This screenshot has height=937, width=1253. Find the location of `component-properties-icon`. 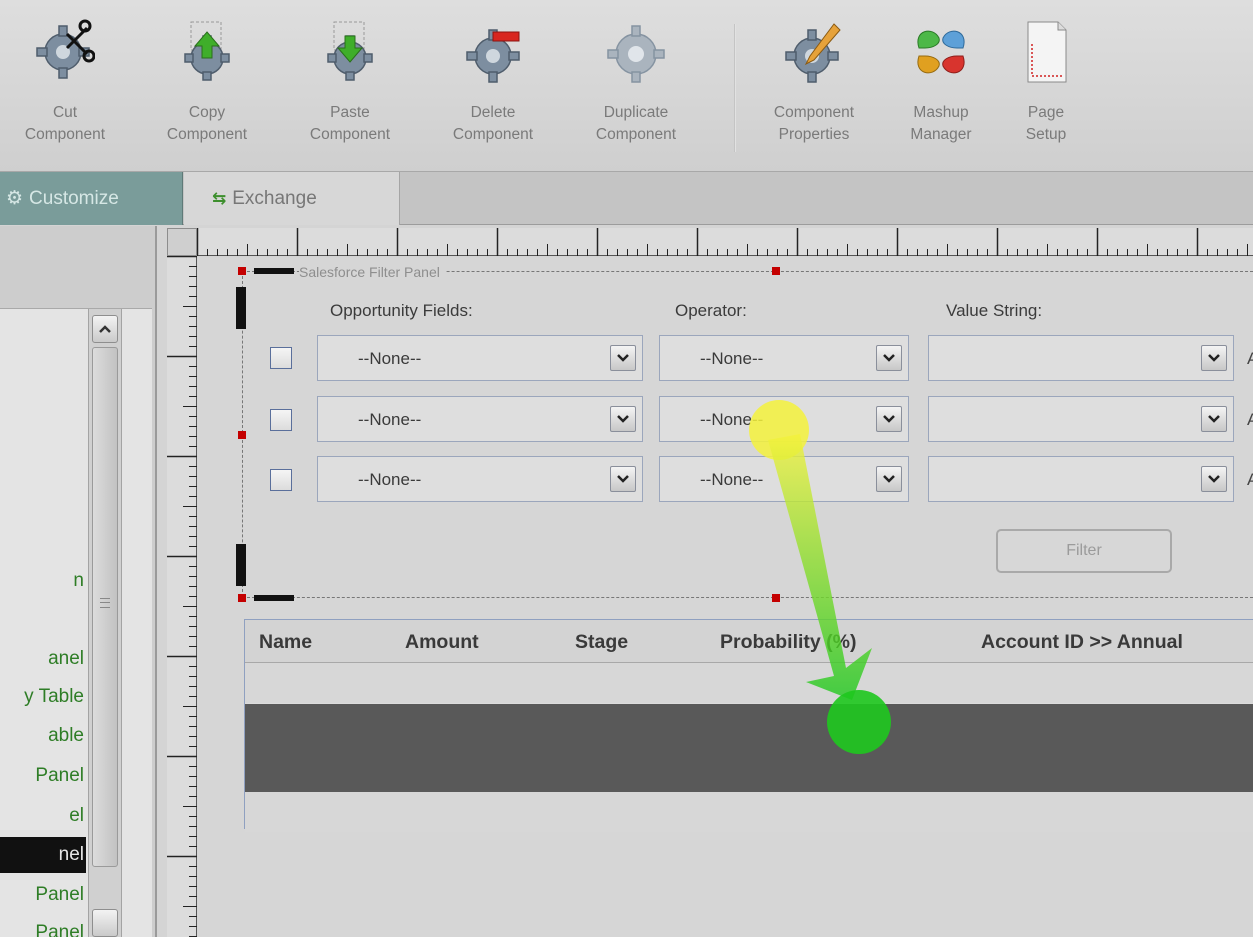

component-properties-icon is located at coordinates (813, 53).